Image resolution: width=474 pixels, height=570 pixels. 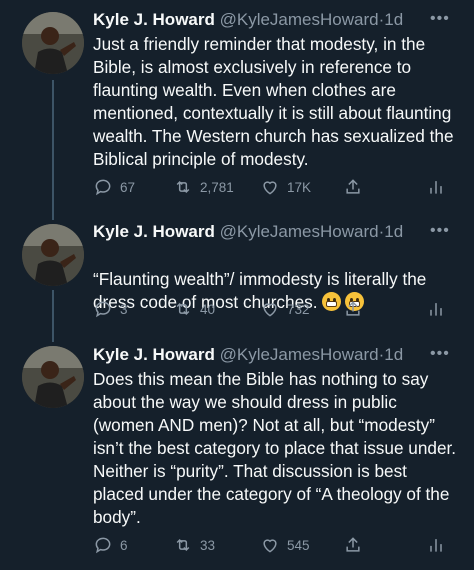 I want to click on reply-count: 6, so click(x=124, y=545).